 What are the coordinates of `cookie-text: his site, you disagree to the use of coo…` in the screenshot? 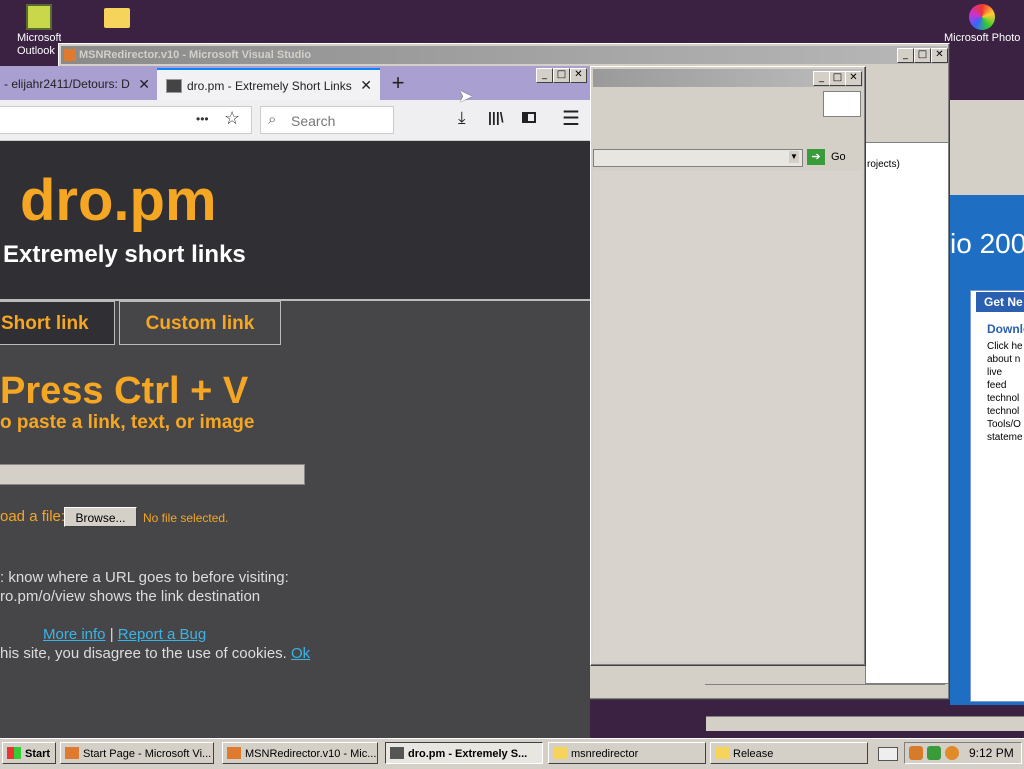 It's located at (143, 653).